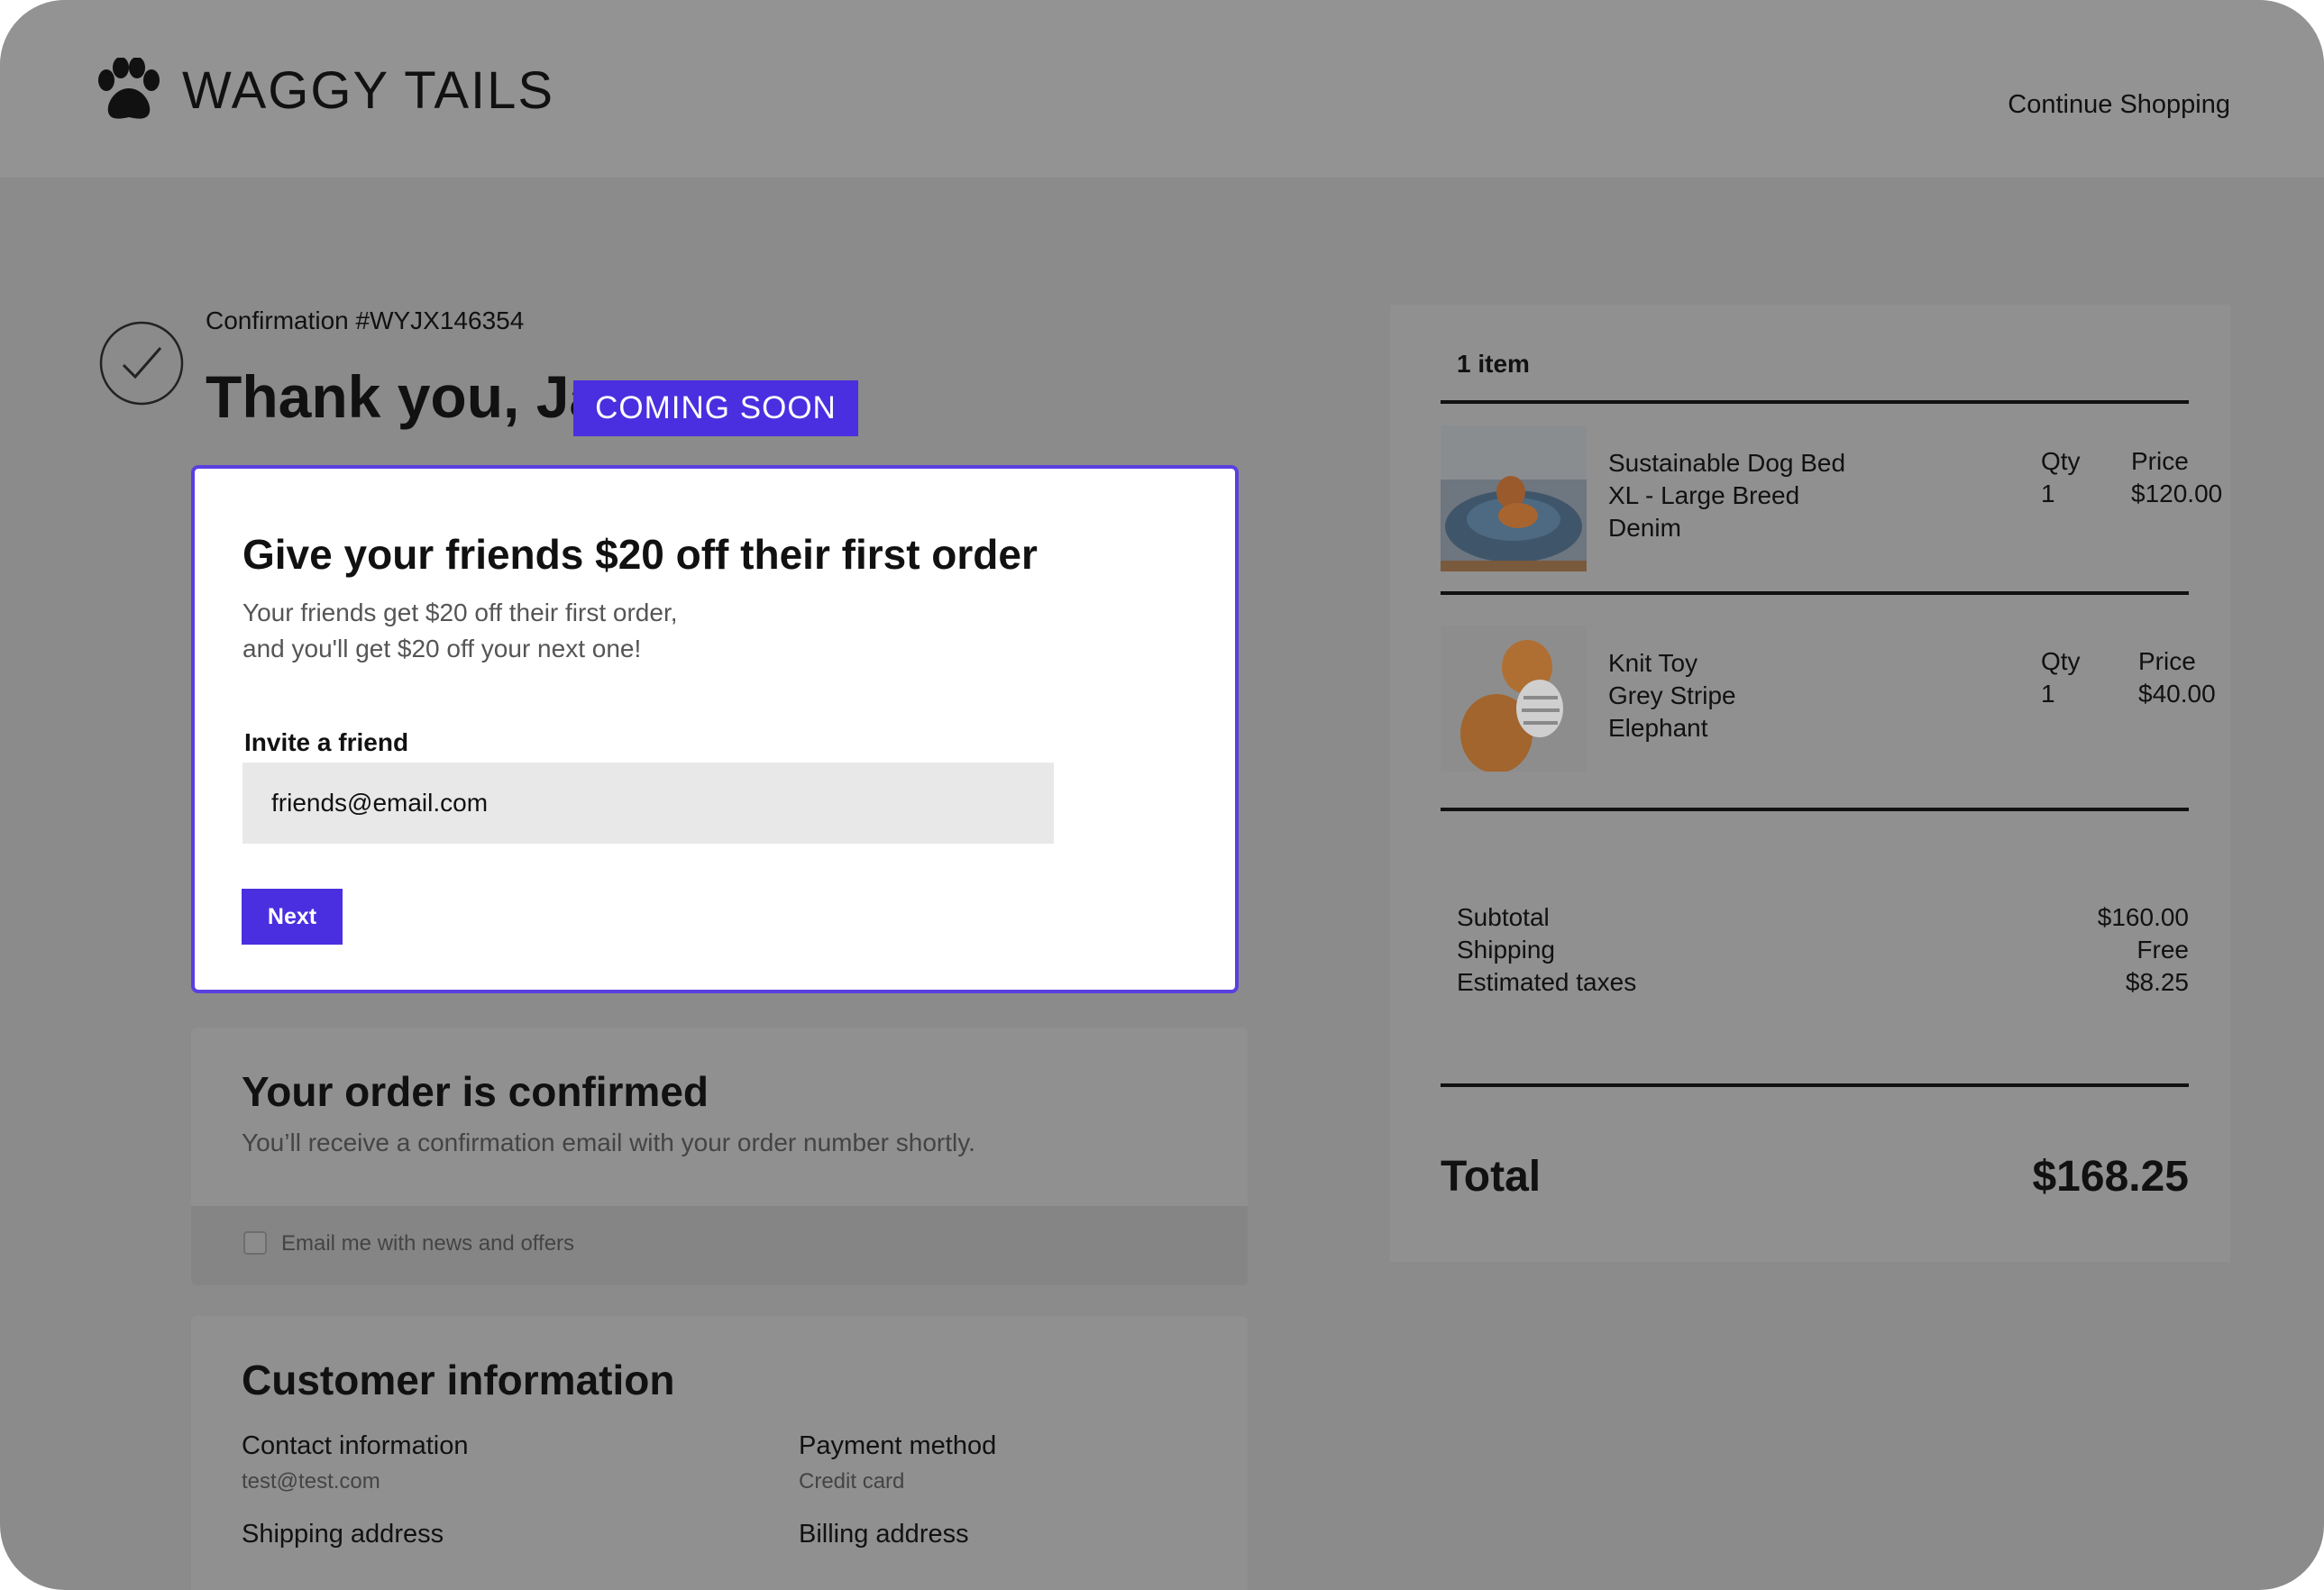 This screenshot has height=1590, width=2324. What do you see at coordinates (129, 88) in the screenshot?
I see `paw-icon` at bounding box center [129, 88].